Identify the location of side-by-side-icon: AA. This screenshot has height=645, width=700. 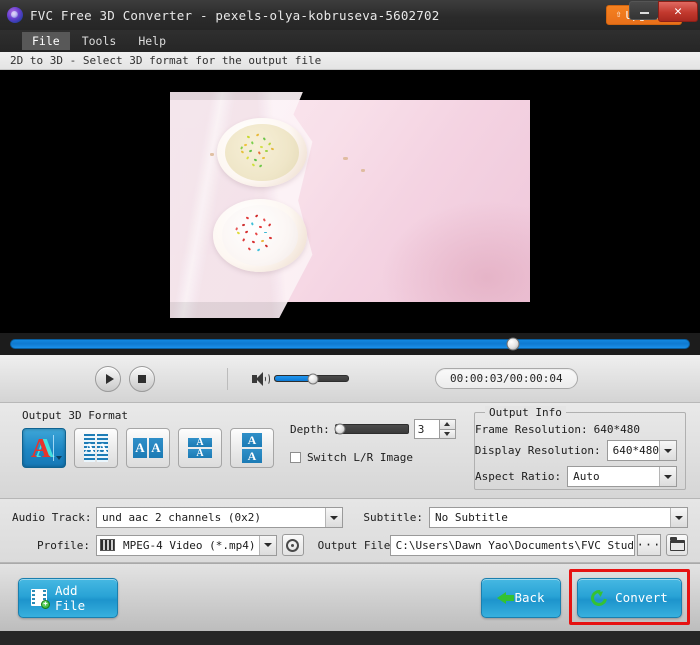
(148, 448).